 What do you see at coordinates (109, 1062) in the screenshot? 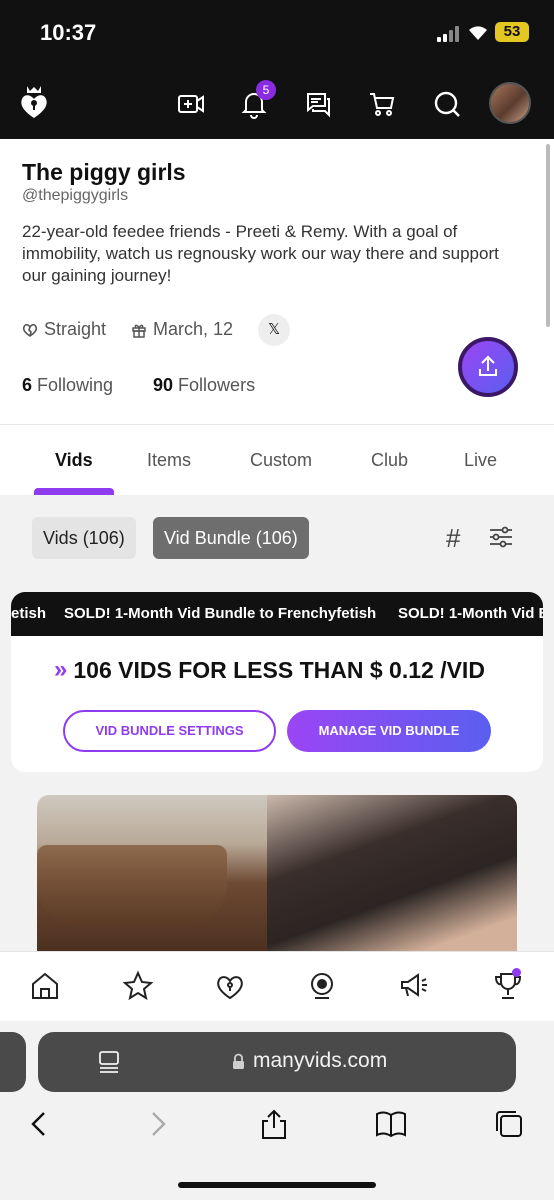
I see `reader-icon` at bounding box center [109, 1062].